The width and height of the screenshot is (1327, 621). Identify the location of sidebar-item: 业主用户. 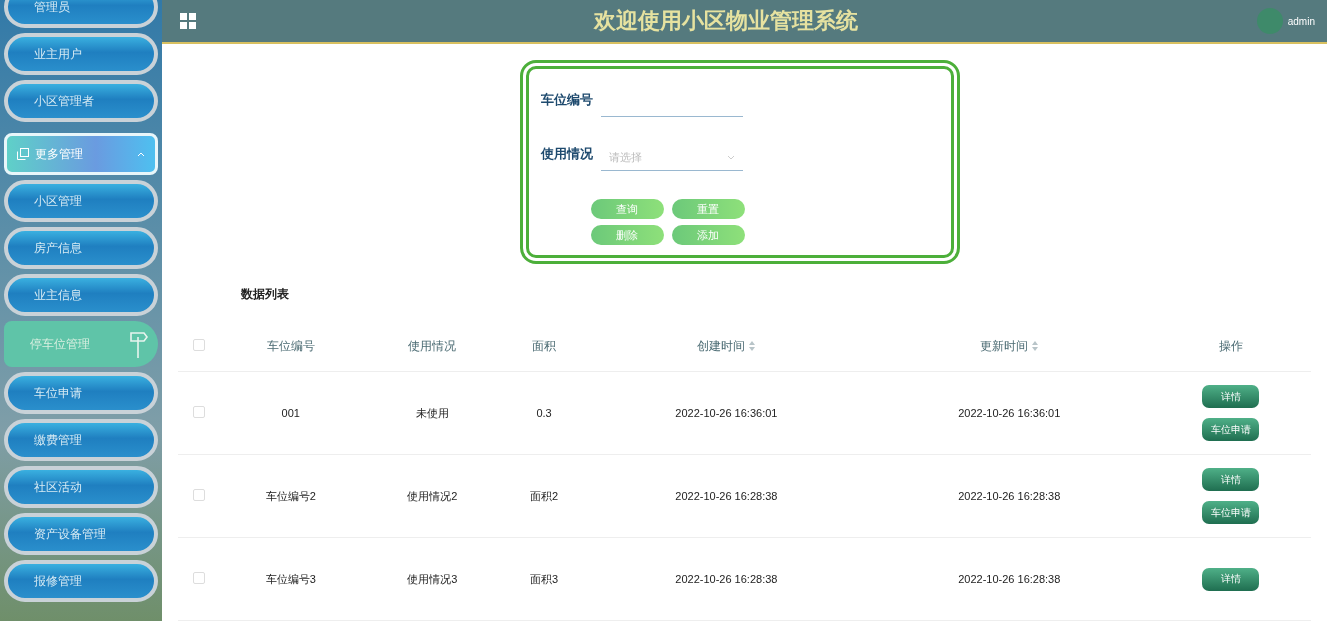
(81, 54).